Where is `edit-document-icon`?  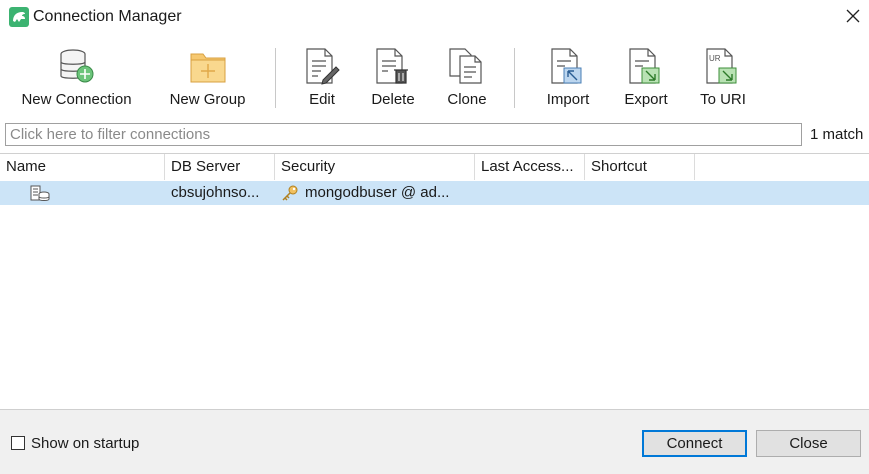
edit-document-icon is located at coordinates (323, 66).